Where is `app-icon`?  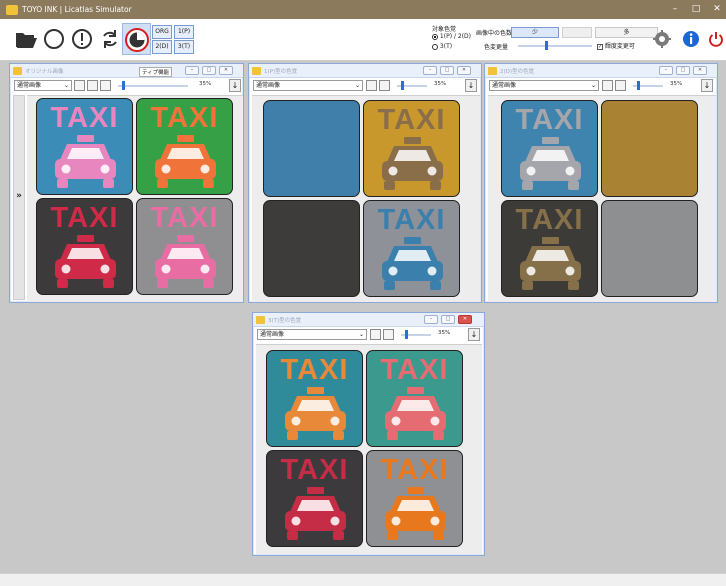 app-icon is located at coordinates (12, 9).